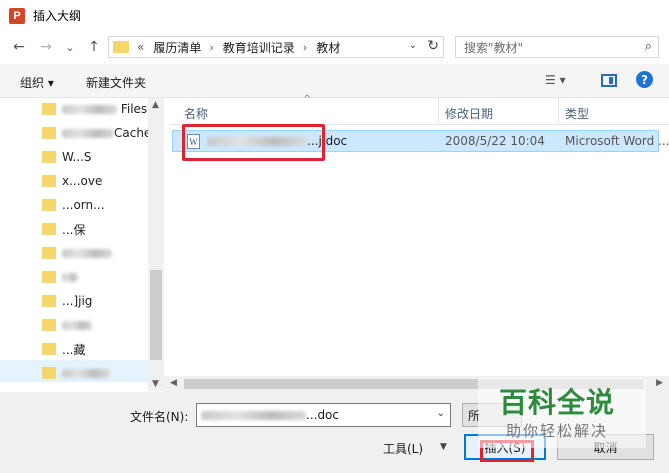 This screenshot has width=669, height=473. I want to click on filename-label: 文件名(N):, so click(159, 417).